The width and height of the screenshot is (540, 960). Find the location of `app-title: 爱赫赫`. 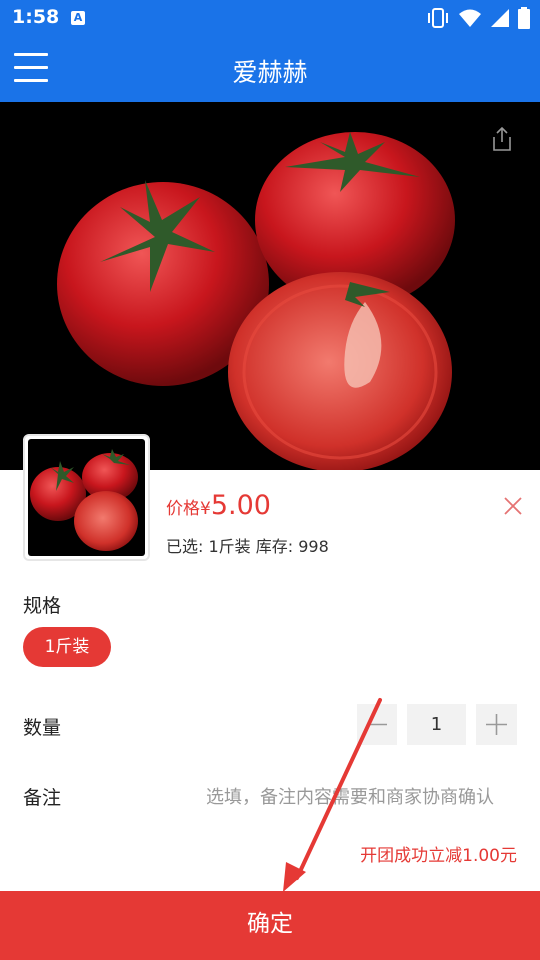

app-title: 爱赫赫 is located at coordinates (270, 72).